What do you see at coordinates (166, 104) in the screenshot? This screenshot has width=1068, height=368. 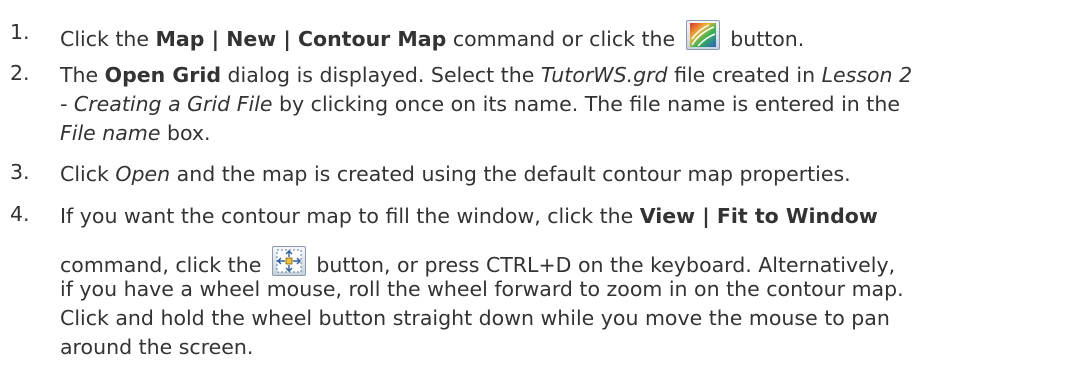 I see `lesson-reference: - Creating a Grid File` at bounding box center [166, 104].